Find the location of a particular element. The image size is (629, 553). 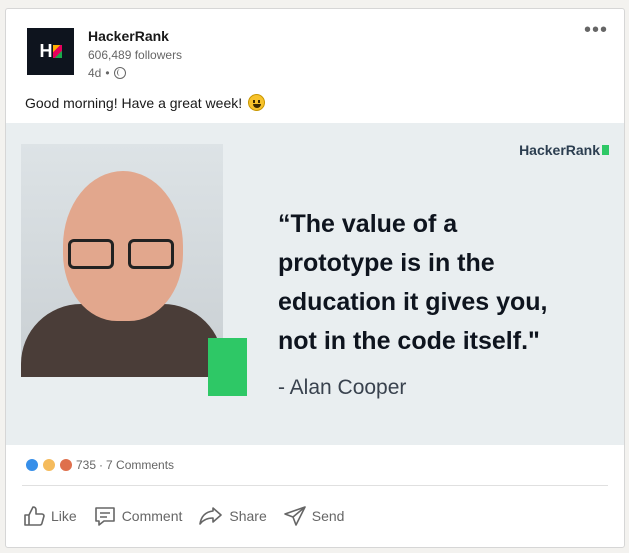

banner-brand: HackerRank is located at coordinates (564, 150).